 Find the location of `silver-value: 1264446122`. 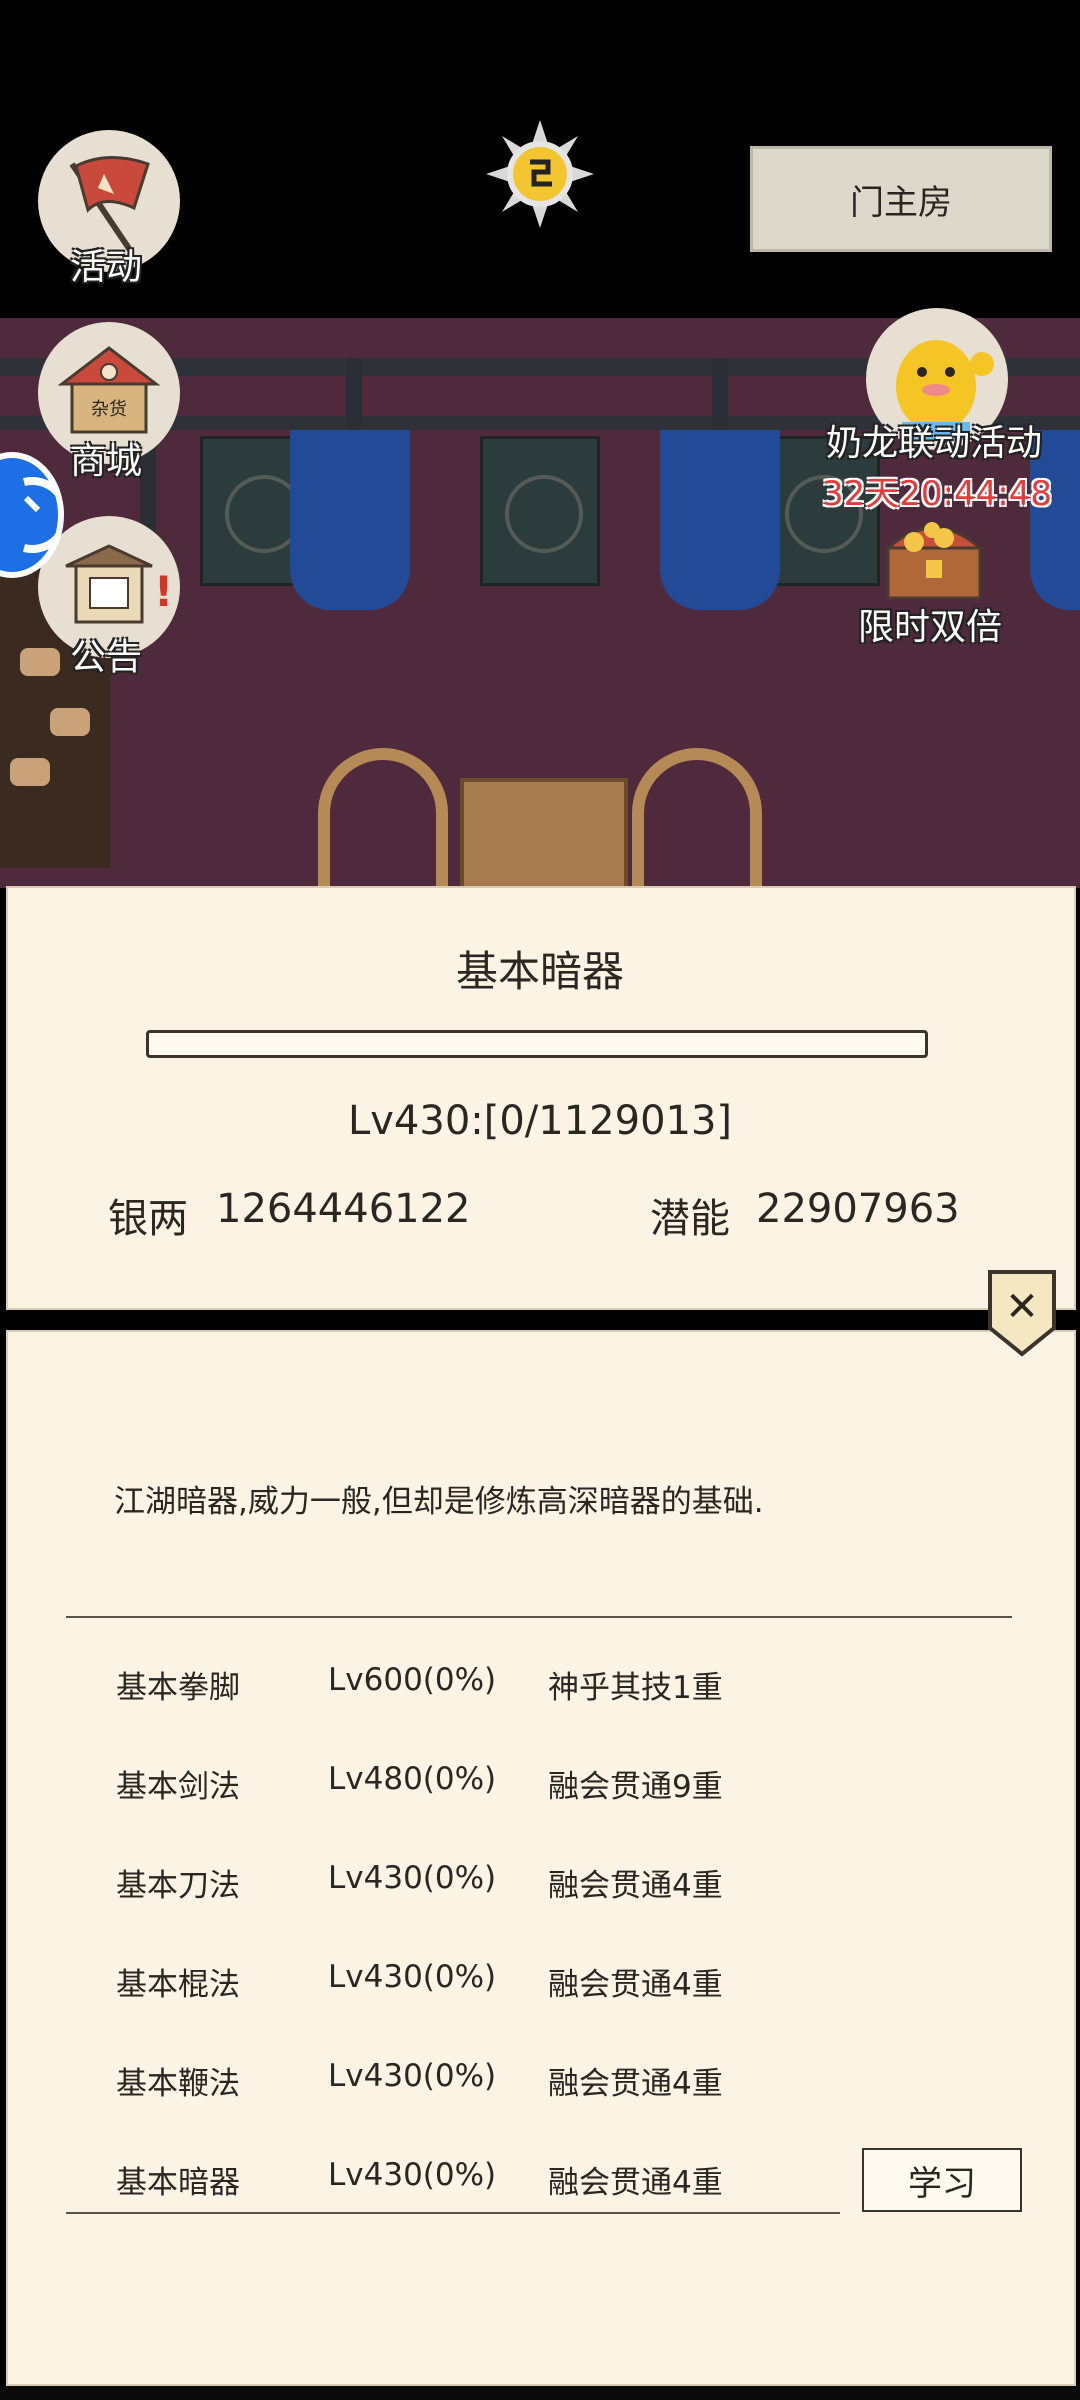

silver-value: 1264446122 is located at coordinates (343, 1209).